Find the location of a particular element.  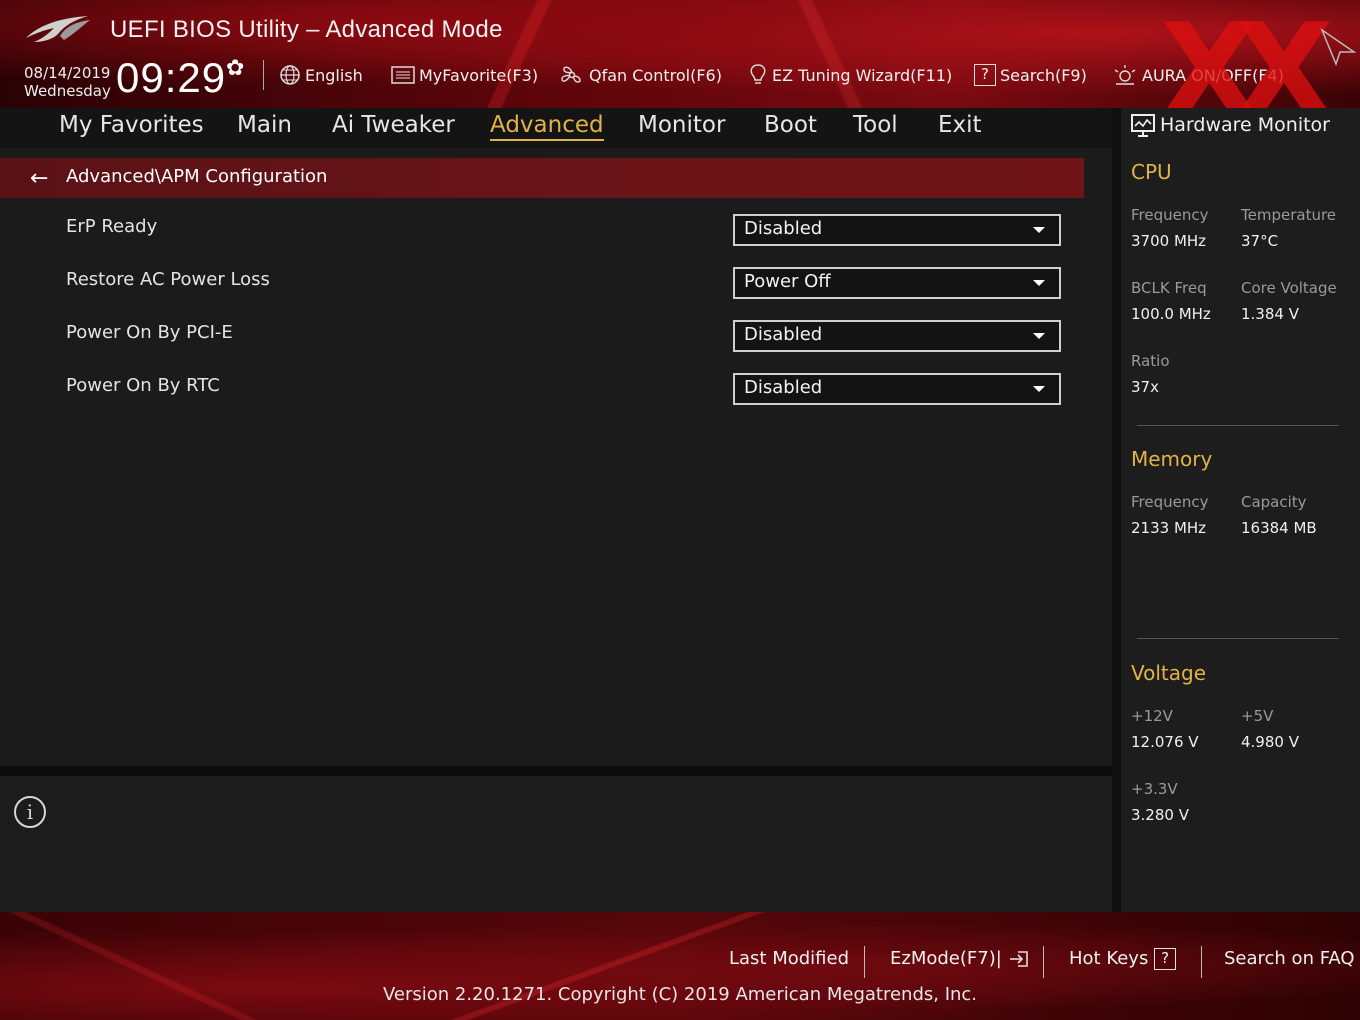

power-on-rtc-label: Power On By RTC is located at coordinates (143, 385).